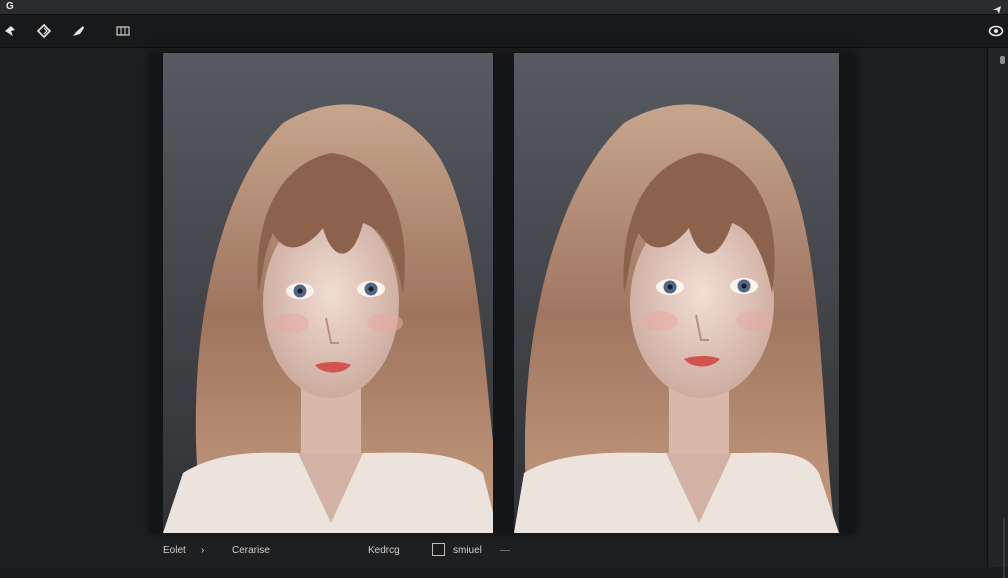  What do you see at coordinates (467, 550) in the screenshot?
I see `checkbox-label: smiuel` at bounding box center [467, 550].